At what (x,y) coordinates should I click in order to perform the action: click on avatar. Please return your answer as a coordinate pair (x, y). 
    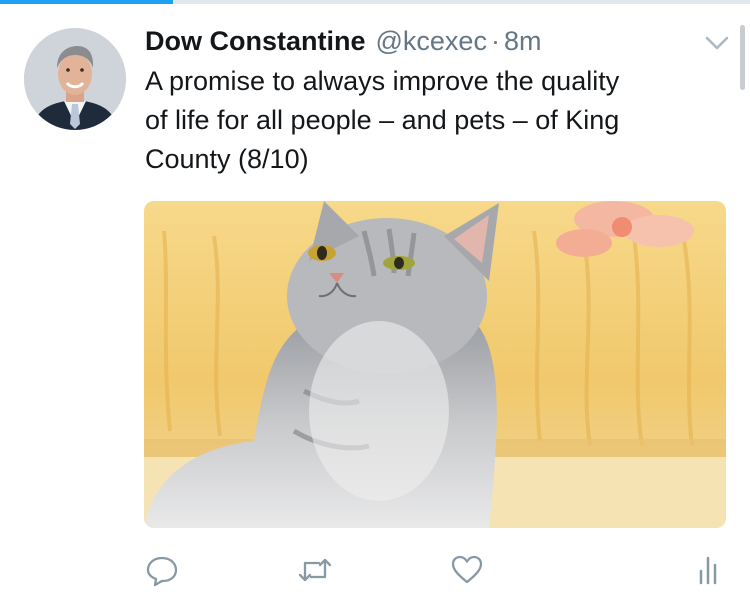
    Looking at the image, I should click on (75, 79).